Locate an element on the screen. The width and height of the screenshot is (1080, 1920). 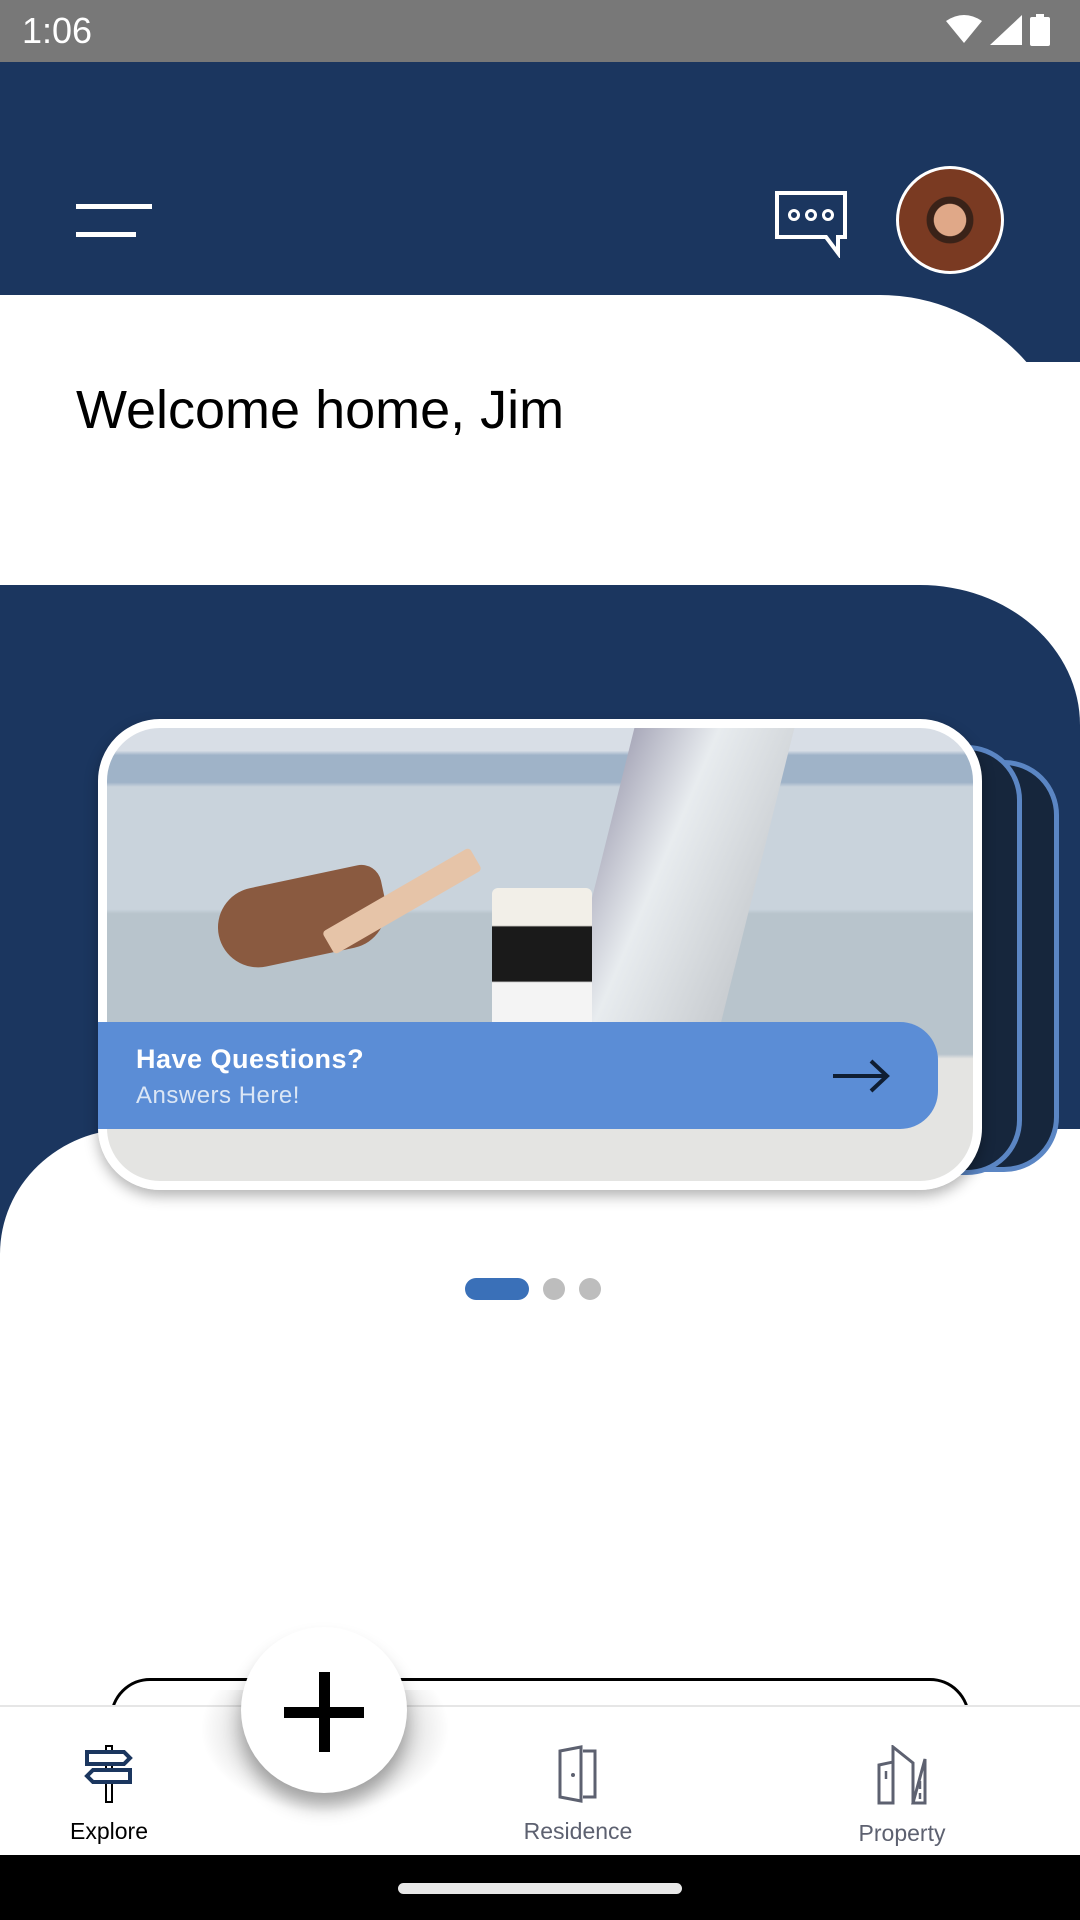
banner-subtitle: Answers Here! is located at coordinates (218, 1095).